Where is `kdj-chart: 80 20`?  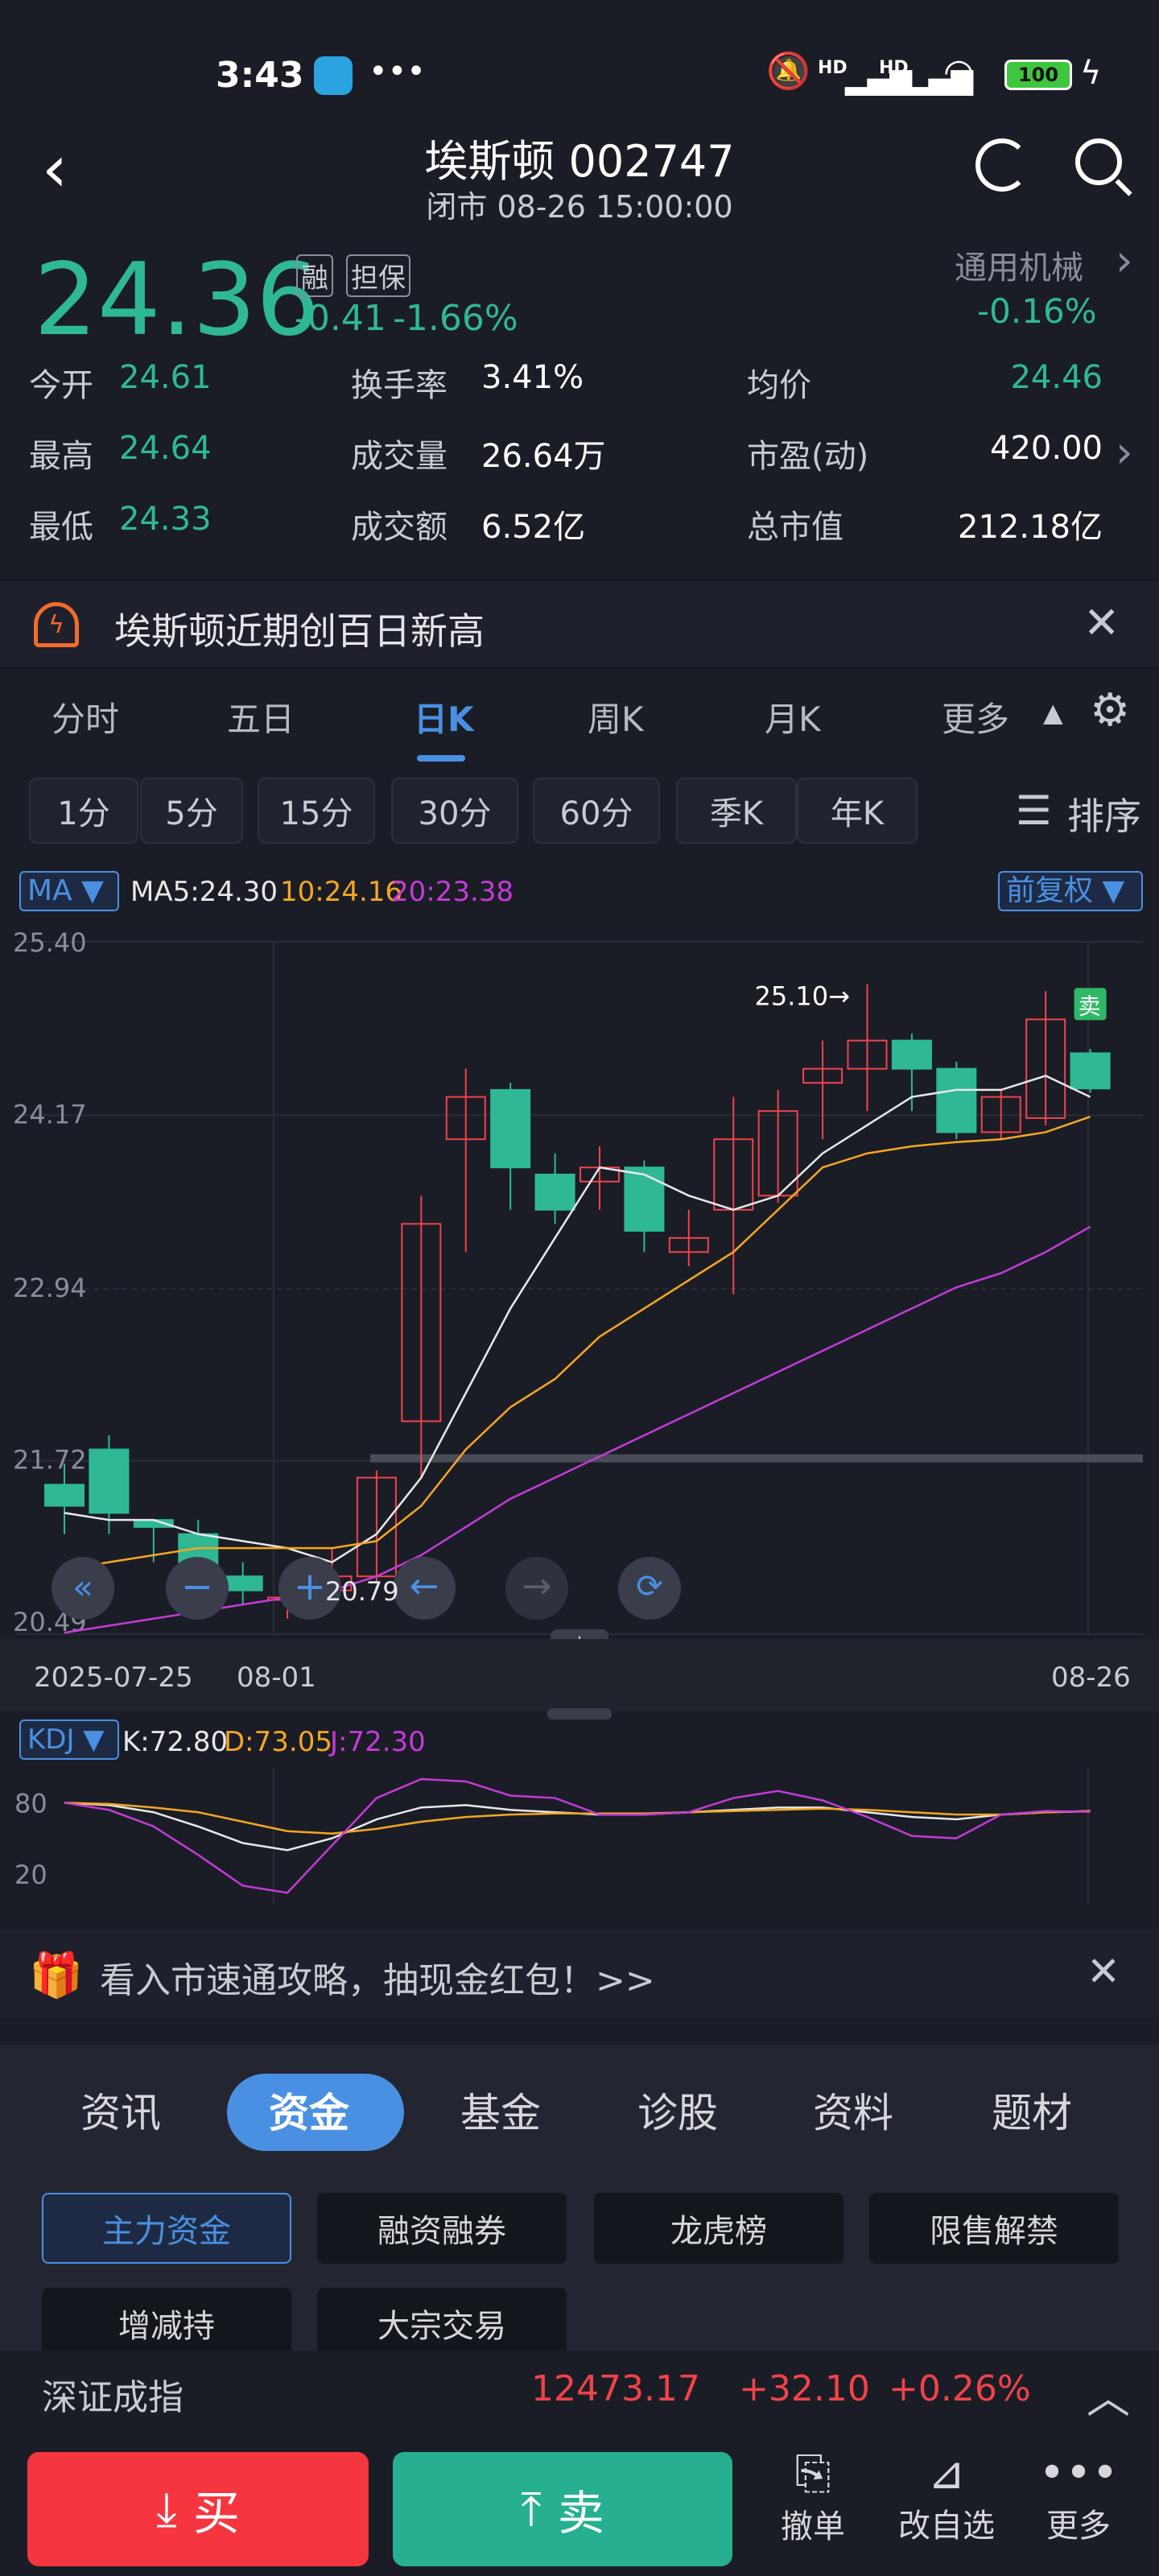
kdj-chart: 80 20 is located at coordinates (579, 1840).